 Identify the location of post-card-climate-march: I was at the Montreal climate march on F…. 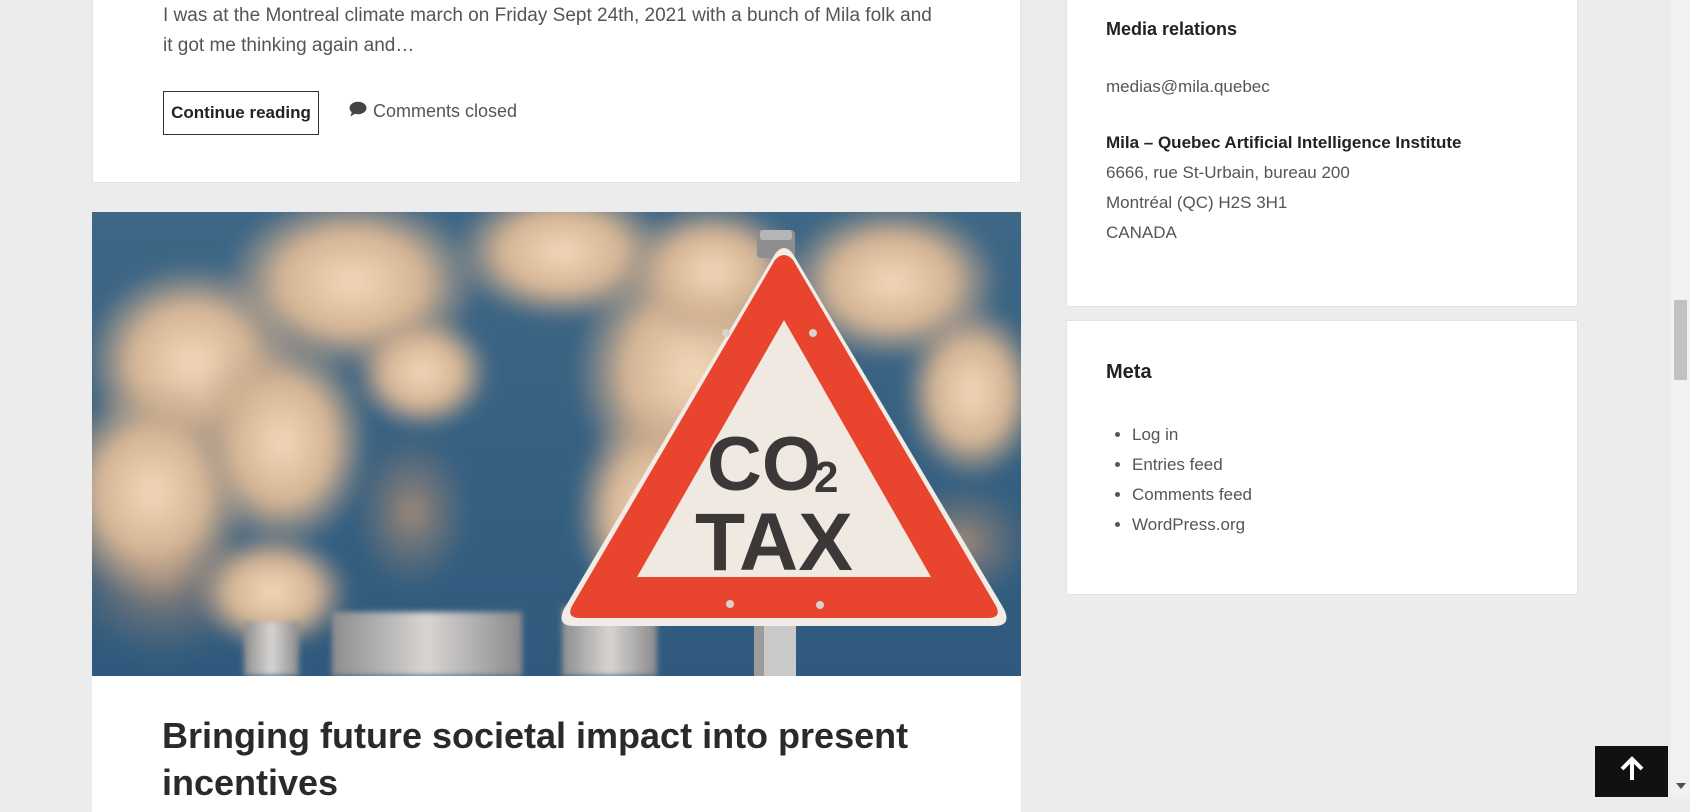
(556, 91).